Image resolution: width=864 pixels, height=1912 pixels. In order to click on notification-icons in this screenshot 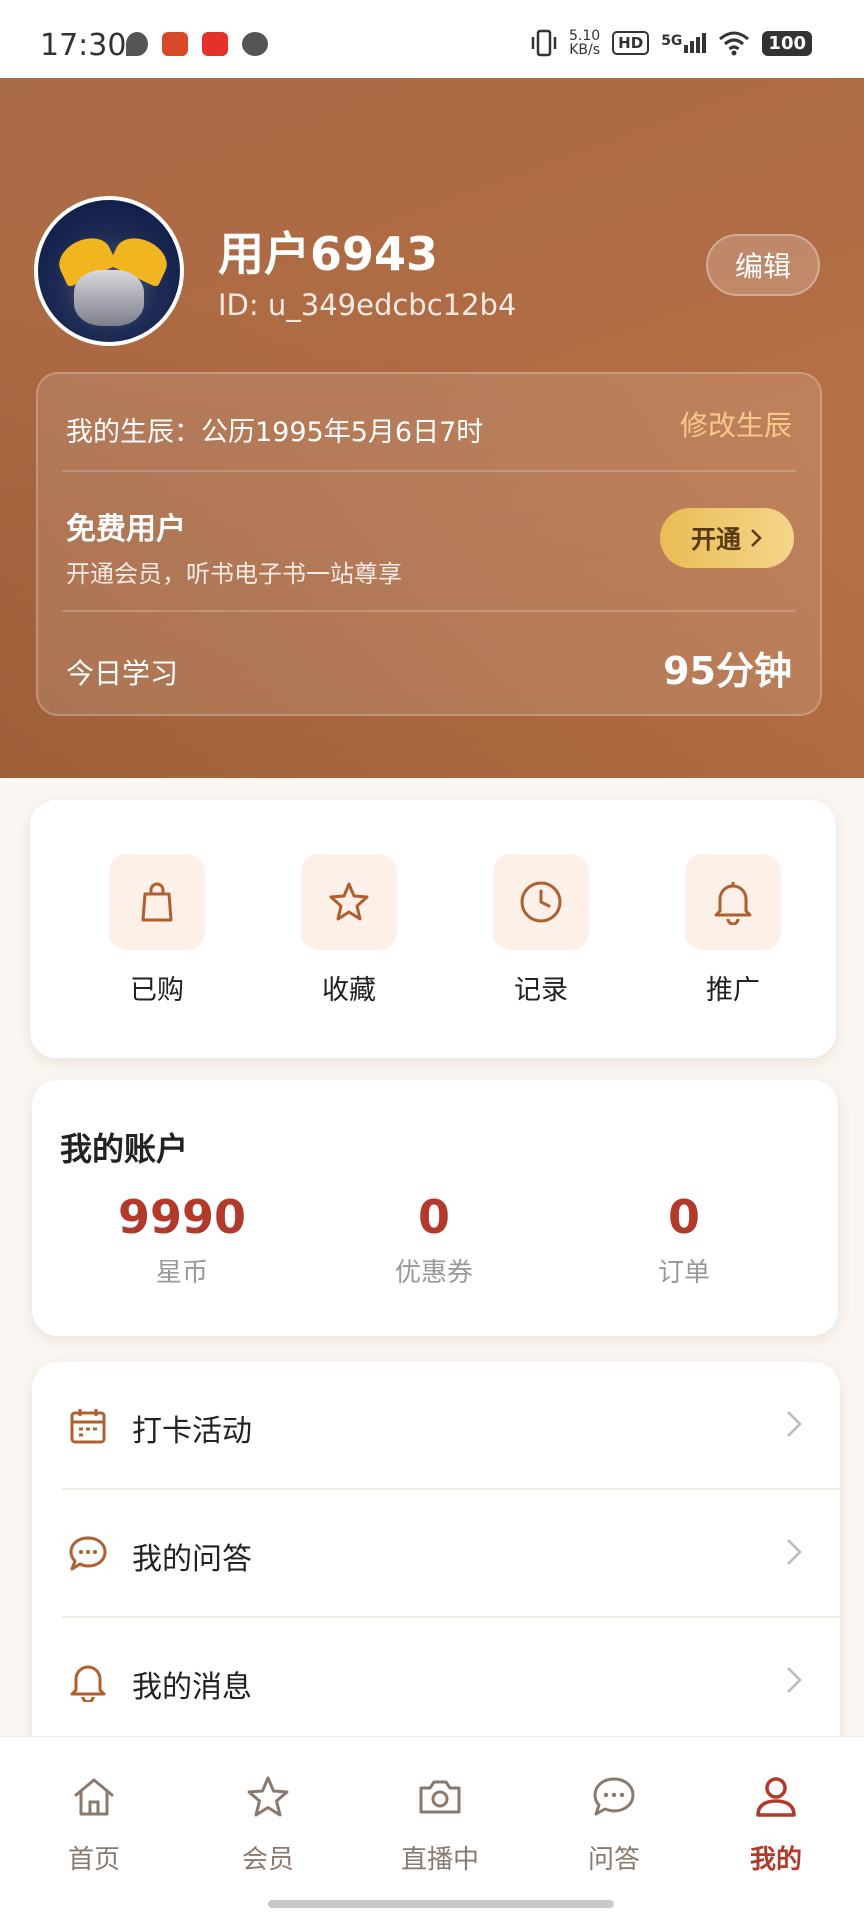, I will do `click(197, 44)`.